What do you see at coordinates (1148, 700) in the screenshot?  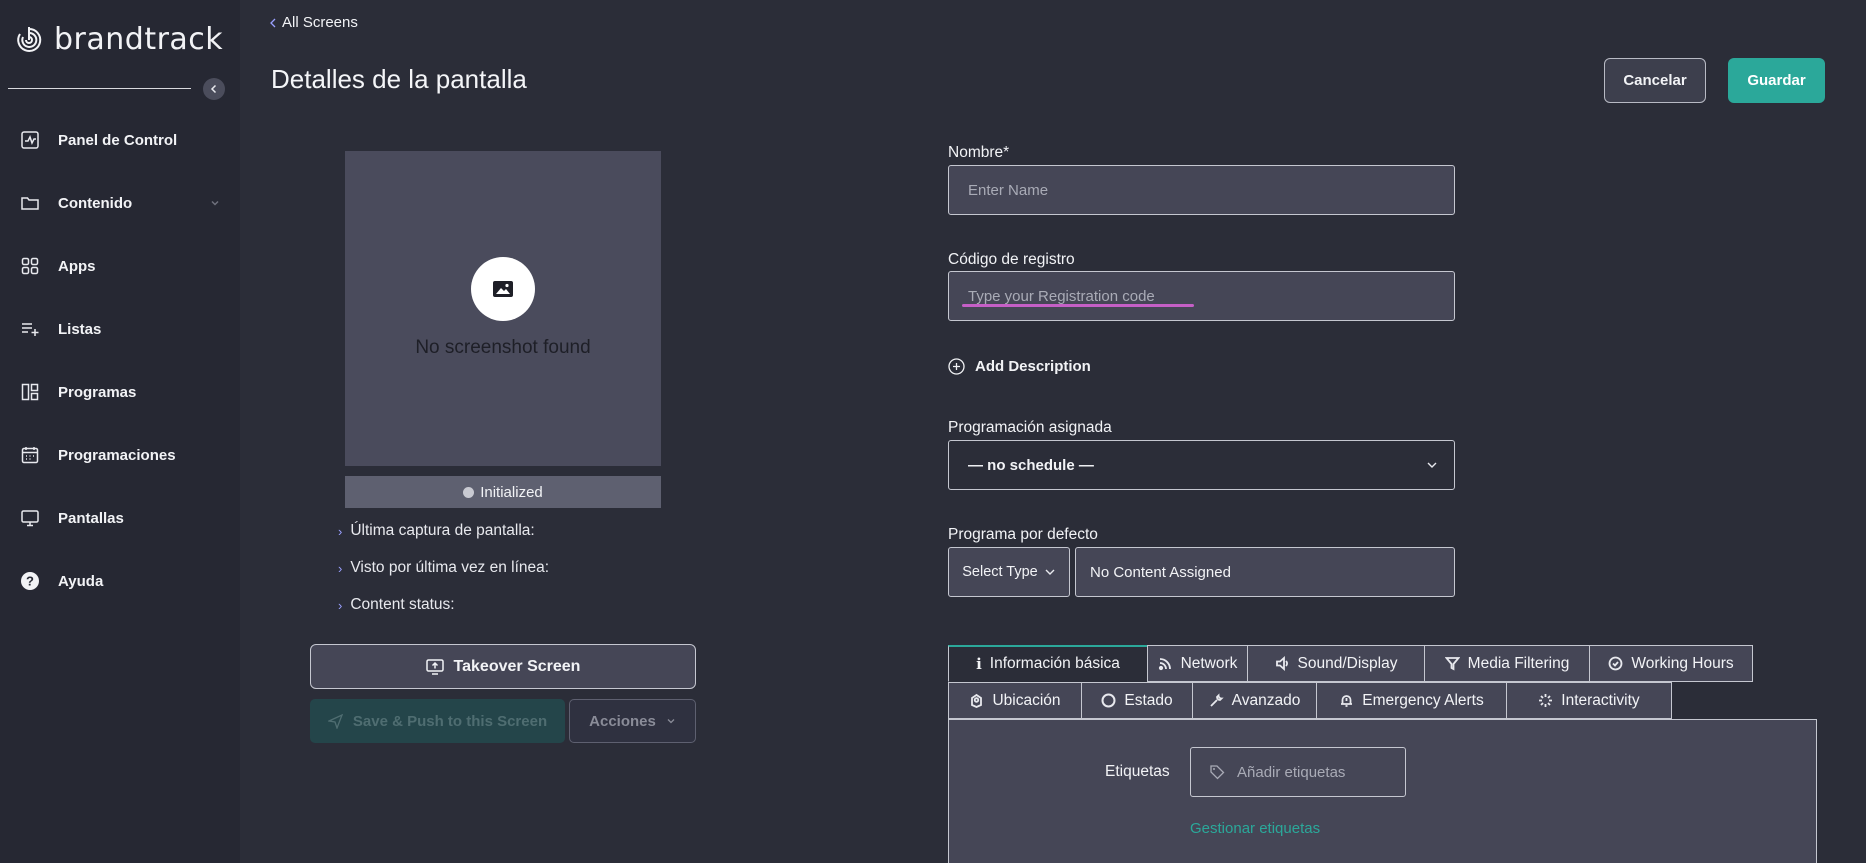 I see `tab-label: Estado` at bounding box center [1148, 700].